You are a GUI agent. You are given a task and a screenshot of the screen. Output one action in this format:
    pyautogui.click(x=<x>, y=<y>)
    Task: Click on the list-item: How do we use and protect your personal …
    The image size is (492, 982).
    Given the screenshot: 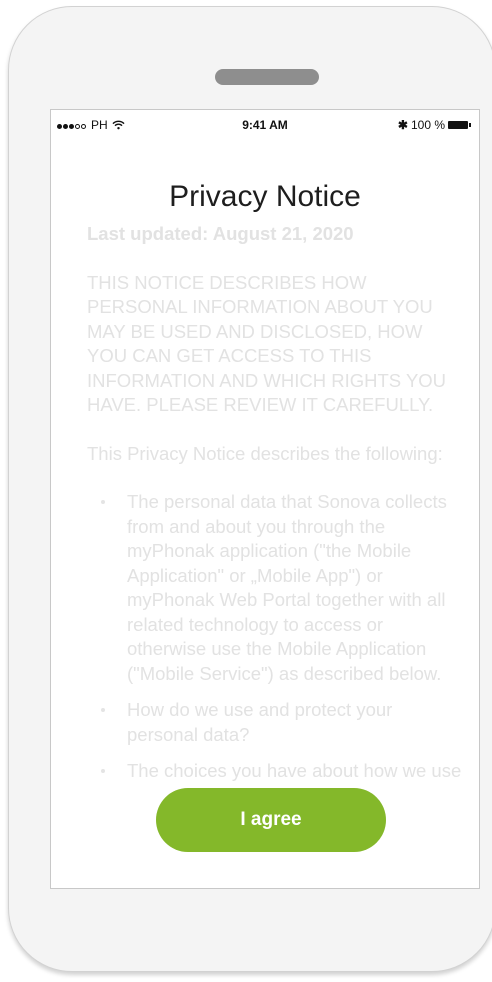 What is the action you would take?
    pyautogui.click(x=276, y=722)
    